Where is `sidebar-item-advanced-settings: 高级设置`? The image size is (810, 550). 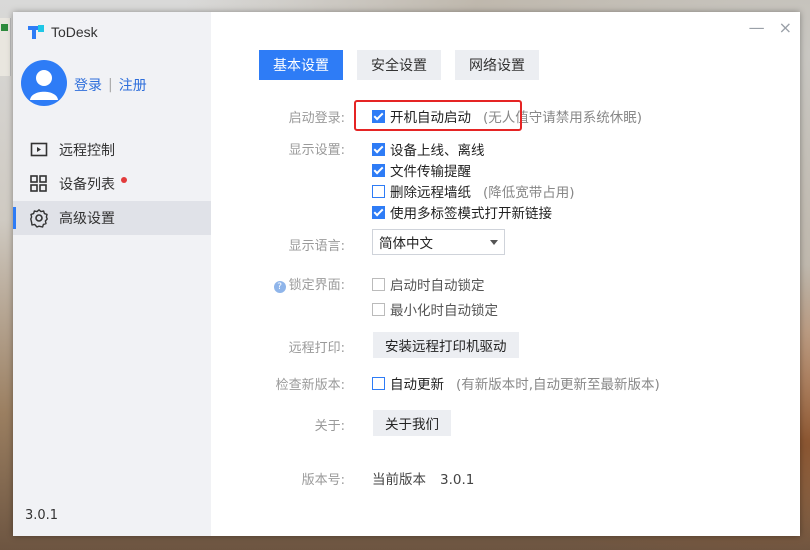
sidebar-item-advanced-settings: 高级设置 is located at coordinates (112, 218).